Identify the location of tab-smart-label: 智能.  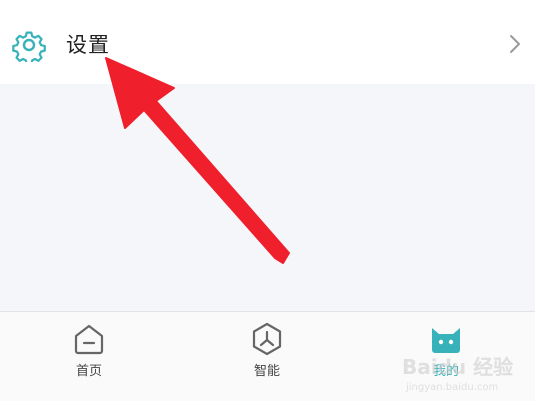
(266, 371).